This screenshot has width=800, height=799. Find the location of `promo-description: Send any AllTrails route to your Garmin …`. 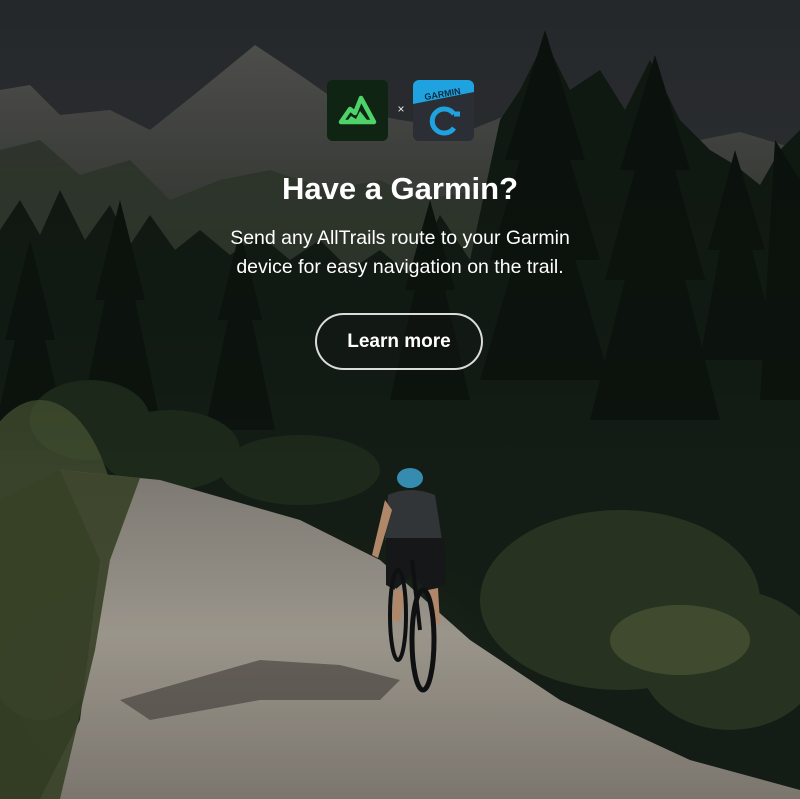

promo-description: Send any AllTrails route to your Garmin … is located at coordinates (400, 252).